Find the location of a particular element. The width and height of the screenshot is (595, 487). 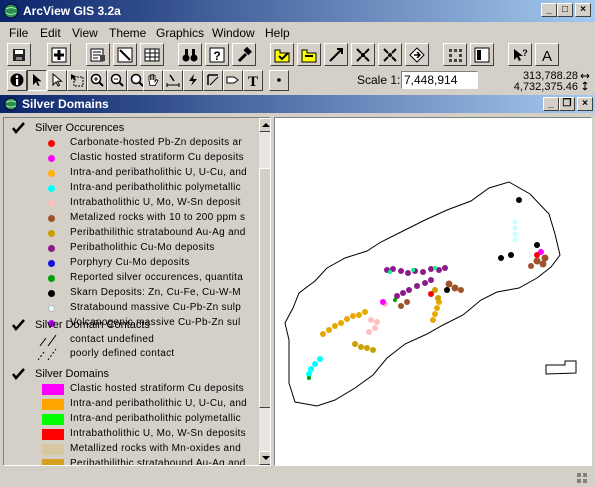

vertex-edit-tool is located at coordinates (57, 80).